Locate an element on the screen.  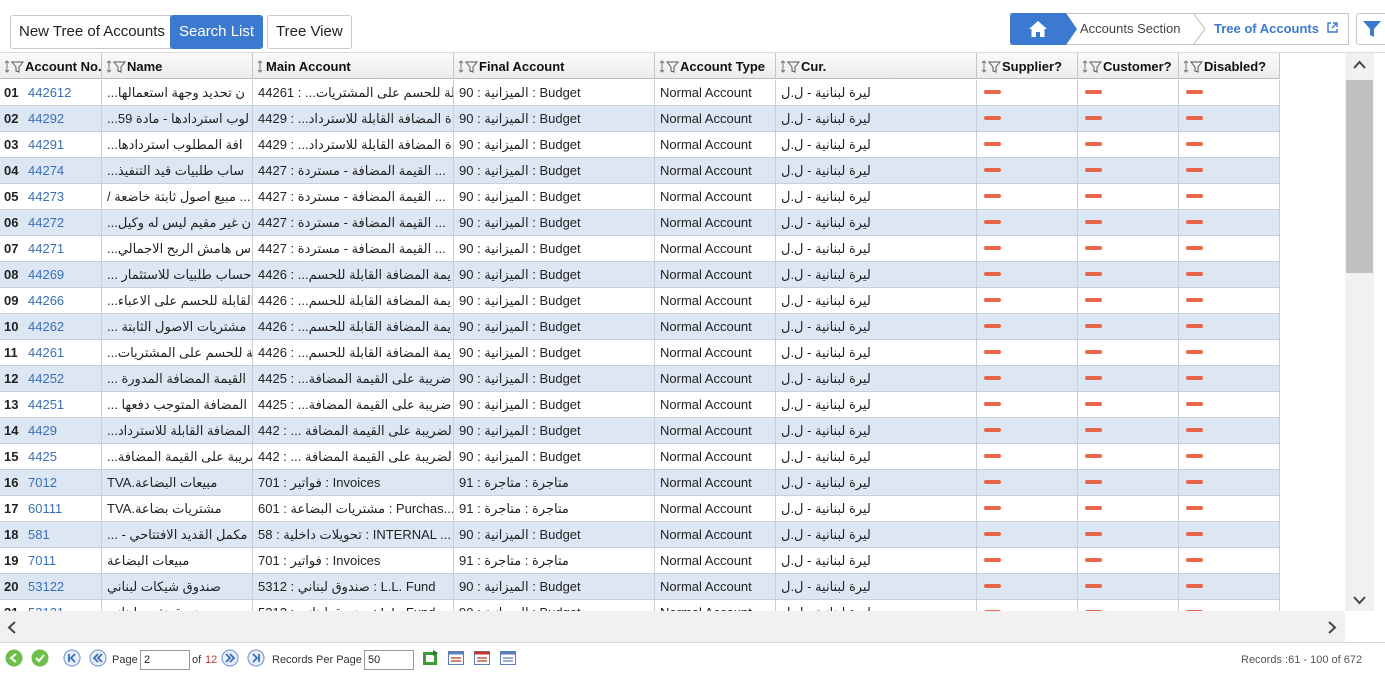
column-label: Account No. is located at coordinates (63, 66).